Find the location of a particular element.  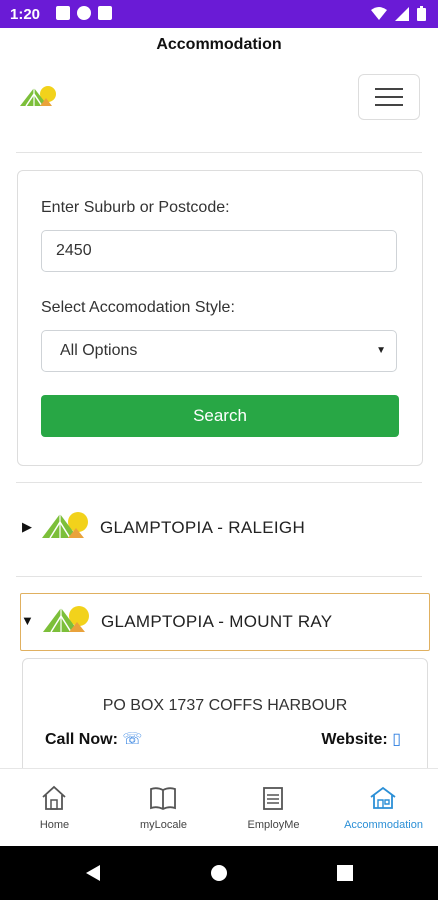

nav-mylocale: myLocale is located at coordinates (163, 808).